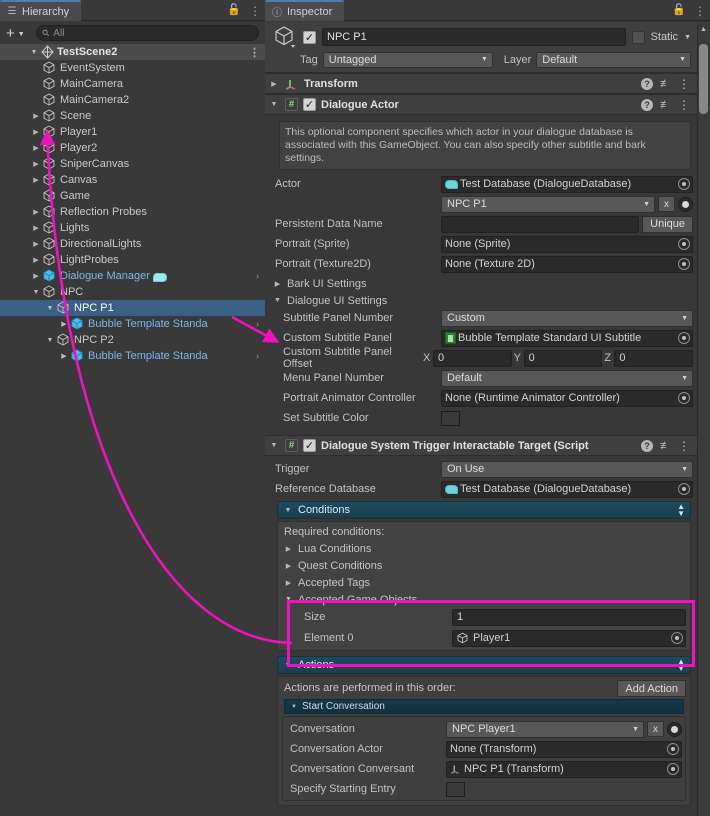  I want to click on conversation-pick-button, so click(674, 729).